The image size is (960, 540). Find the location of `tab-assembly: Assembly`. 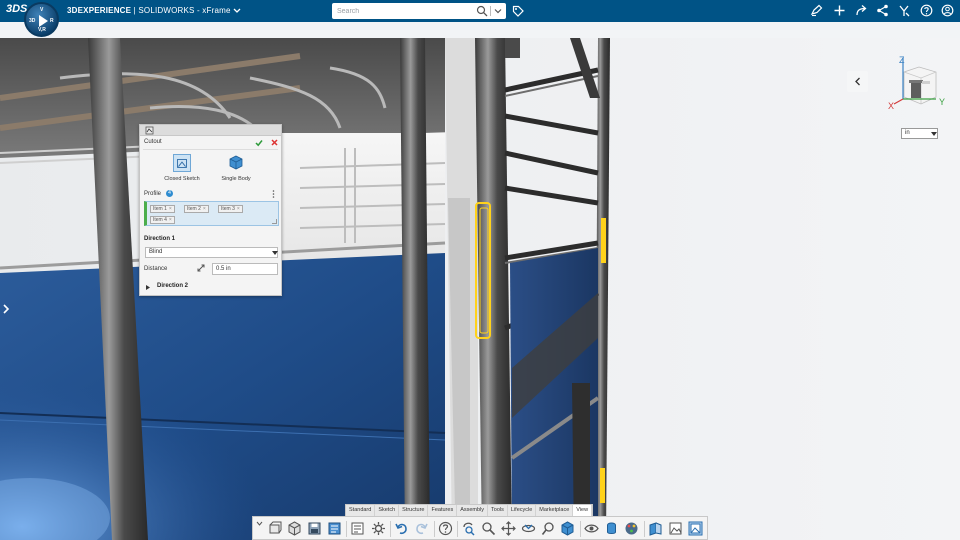

tab-assembly: Assembly is located at coordinates (473, 510).